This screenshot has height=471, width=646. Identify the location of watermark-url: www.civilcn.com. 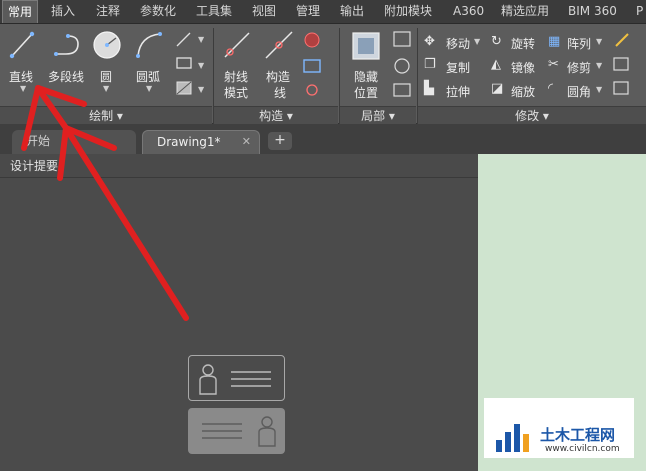
(582, 449).